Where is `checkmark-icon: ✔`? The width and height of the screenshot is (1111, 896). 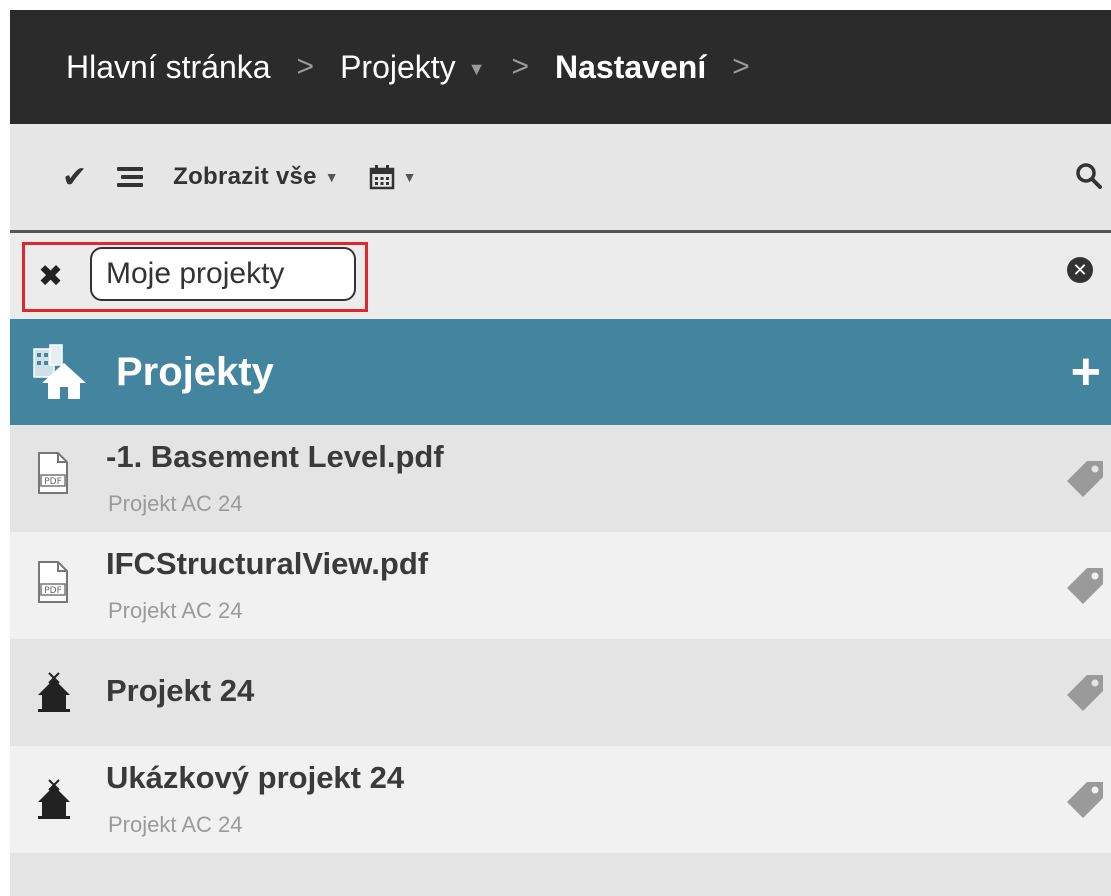 checkmark-icon: ✔ is located at coordinates (75, 177).